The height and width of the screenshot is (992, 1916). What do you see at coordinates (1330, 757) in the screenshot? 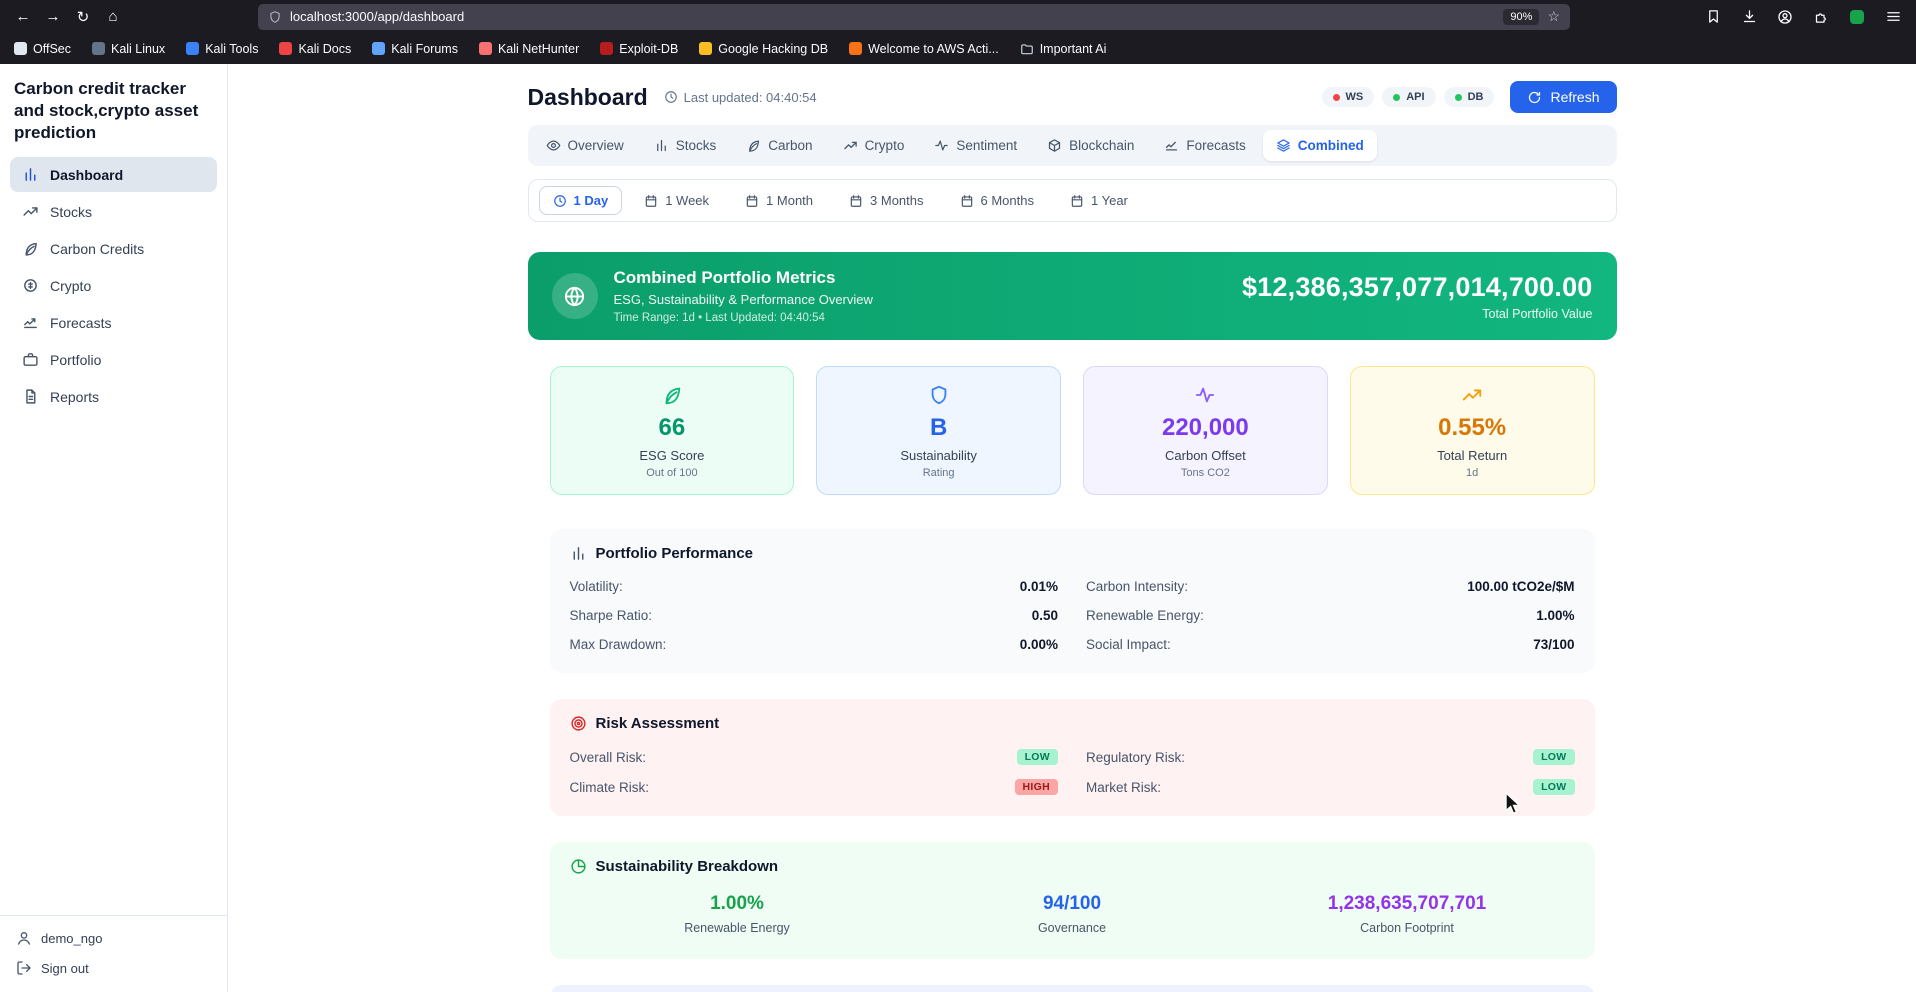
I see `risk-row: Regulatory Risk: LOW` at bounding box center [1330, 757].